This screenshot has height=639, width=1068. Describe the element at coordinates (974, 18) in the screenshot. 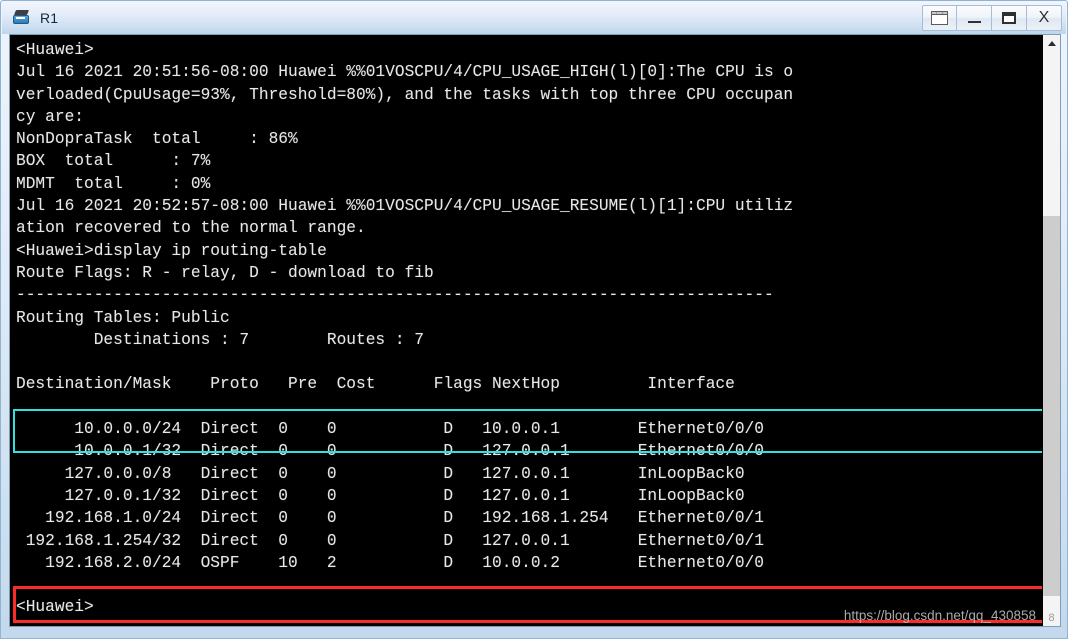

I see `minimize-button` at that location.